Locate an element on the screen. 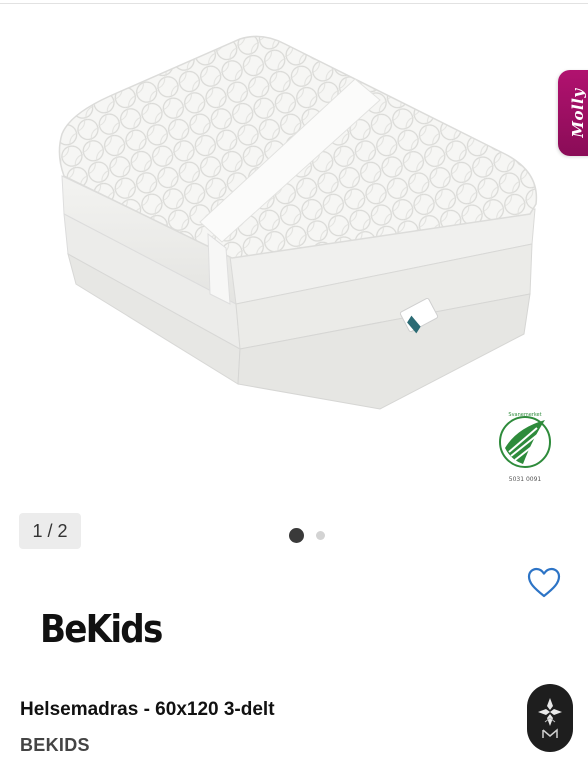 The image size is (588, 768). molly-side-tab: Molly is located at coordinates (573, 113).